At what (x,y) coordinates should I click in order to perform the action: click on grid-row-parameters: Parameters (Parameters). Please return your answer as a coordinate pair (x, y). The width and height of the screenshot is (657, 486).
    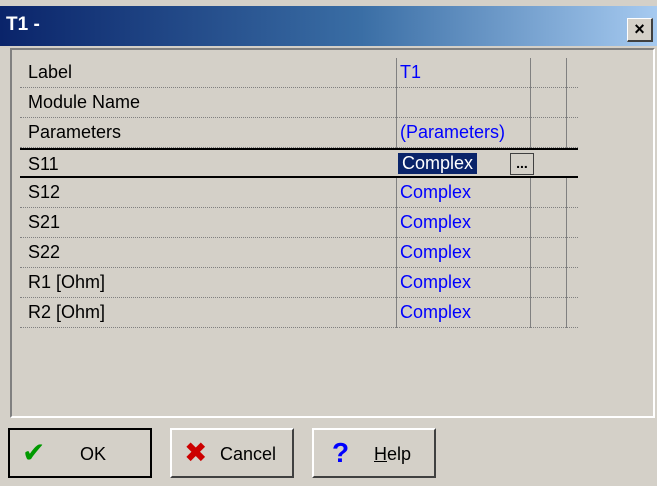
    Looking at the image, I should click on (299, 133).